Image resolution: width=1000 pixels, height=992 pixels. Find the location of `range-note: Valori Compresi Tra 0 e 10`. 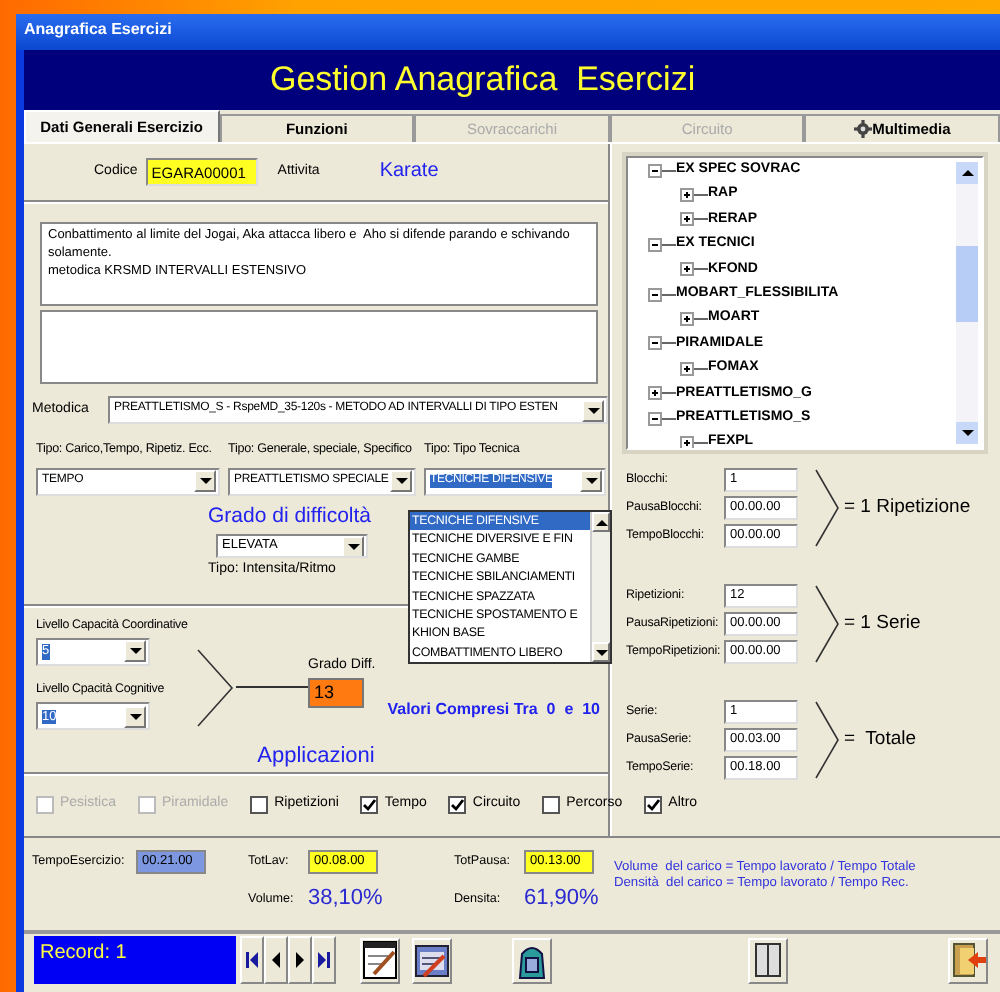

range-note: Valori Compresi Tra 0 e 10 is located at coordinates (493, 710).